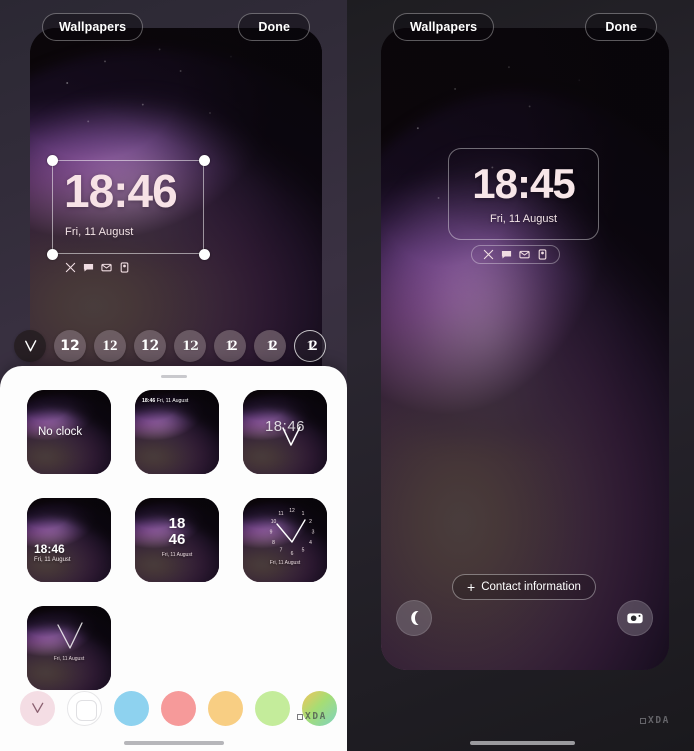 The height and width of the screenshot is (751, 694). Describe the element at coordinates (97, 267) in the screenshot. I see `notification-icons-left` at that location.